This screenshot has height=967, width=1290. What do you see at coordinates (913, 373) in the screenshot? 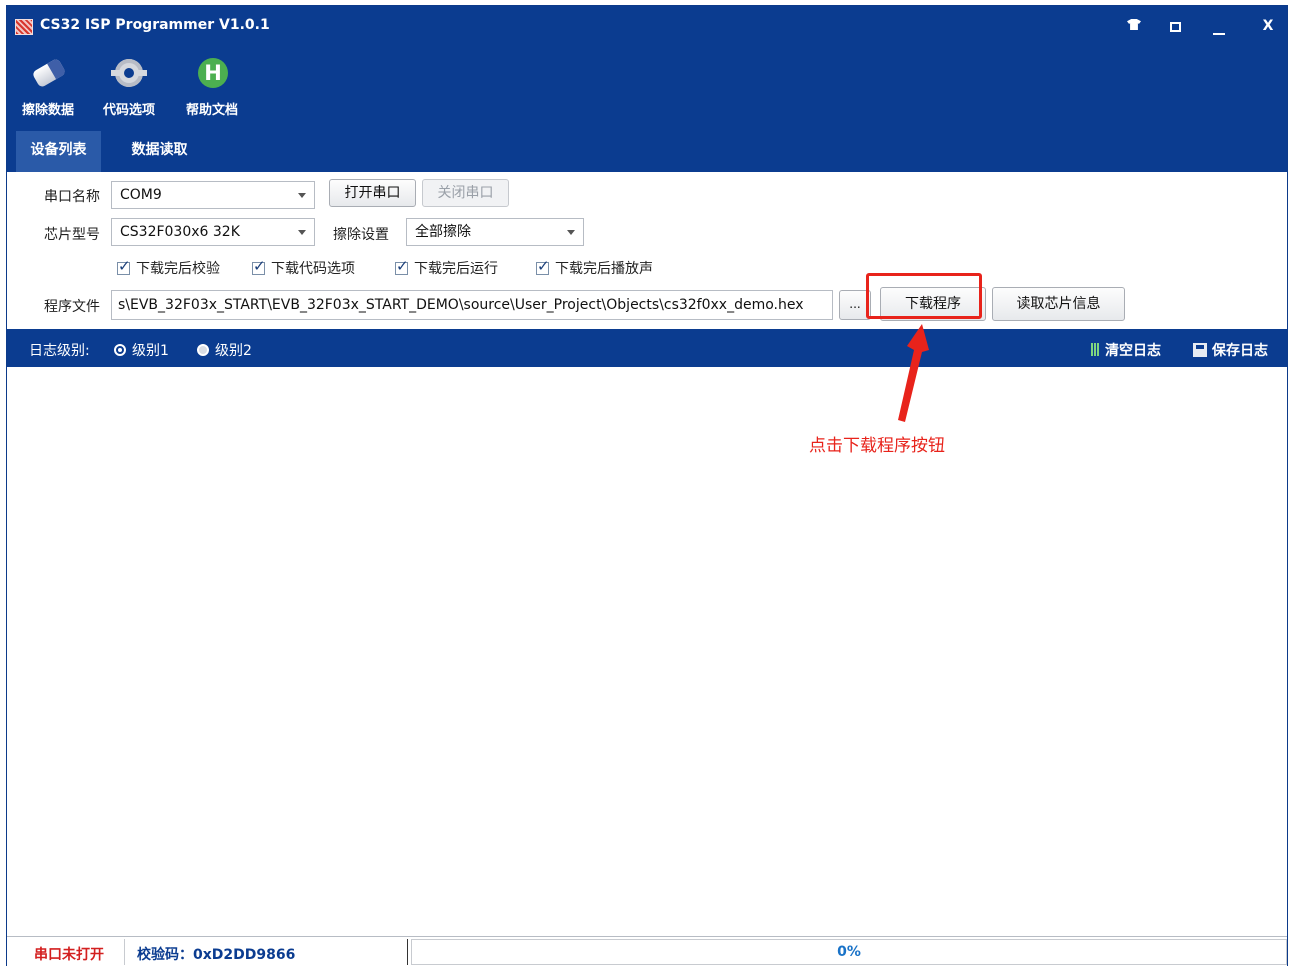
I see `annotation-arrow` at bounding box center [913, 373].